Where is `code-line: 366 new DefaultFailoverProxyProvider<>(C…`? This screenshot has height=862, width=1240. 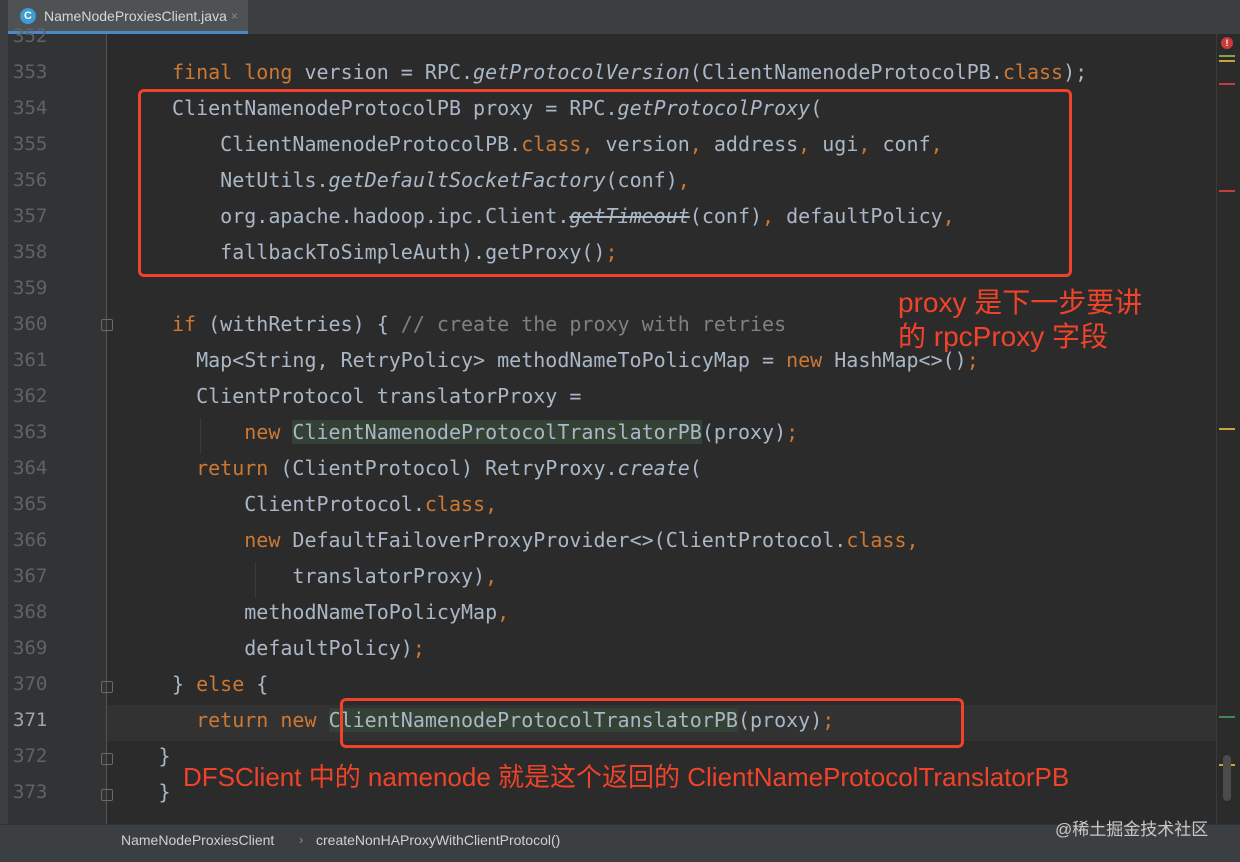
code-line: 366 new DefaultFailoverProxyProvider<>(C… is located at coordinates (608, 540).